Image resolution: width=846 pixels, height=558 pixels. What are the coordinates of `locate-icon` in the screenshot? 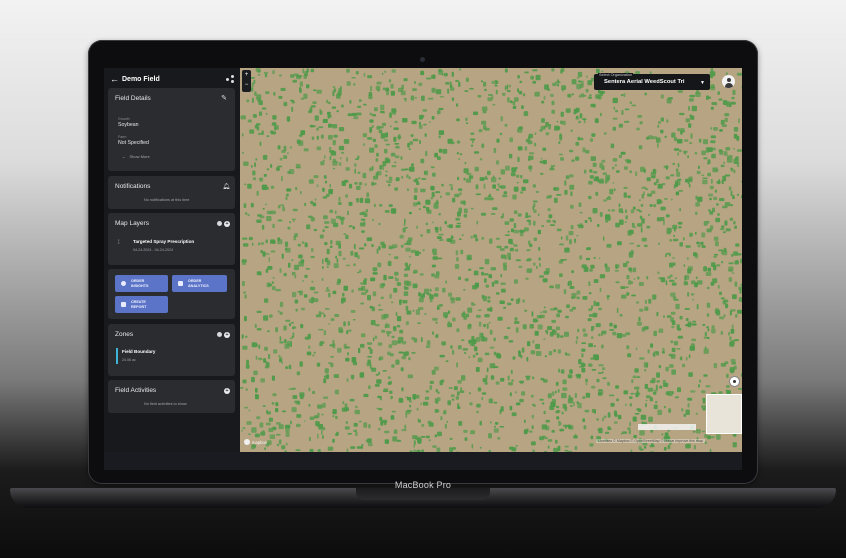 It's located at (734, 381).